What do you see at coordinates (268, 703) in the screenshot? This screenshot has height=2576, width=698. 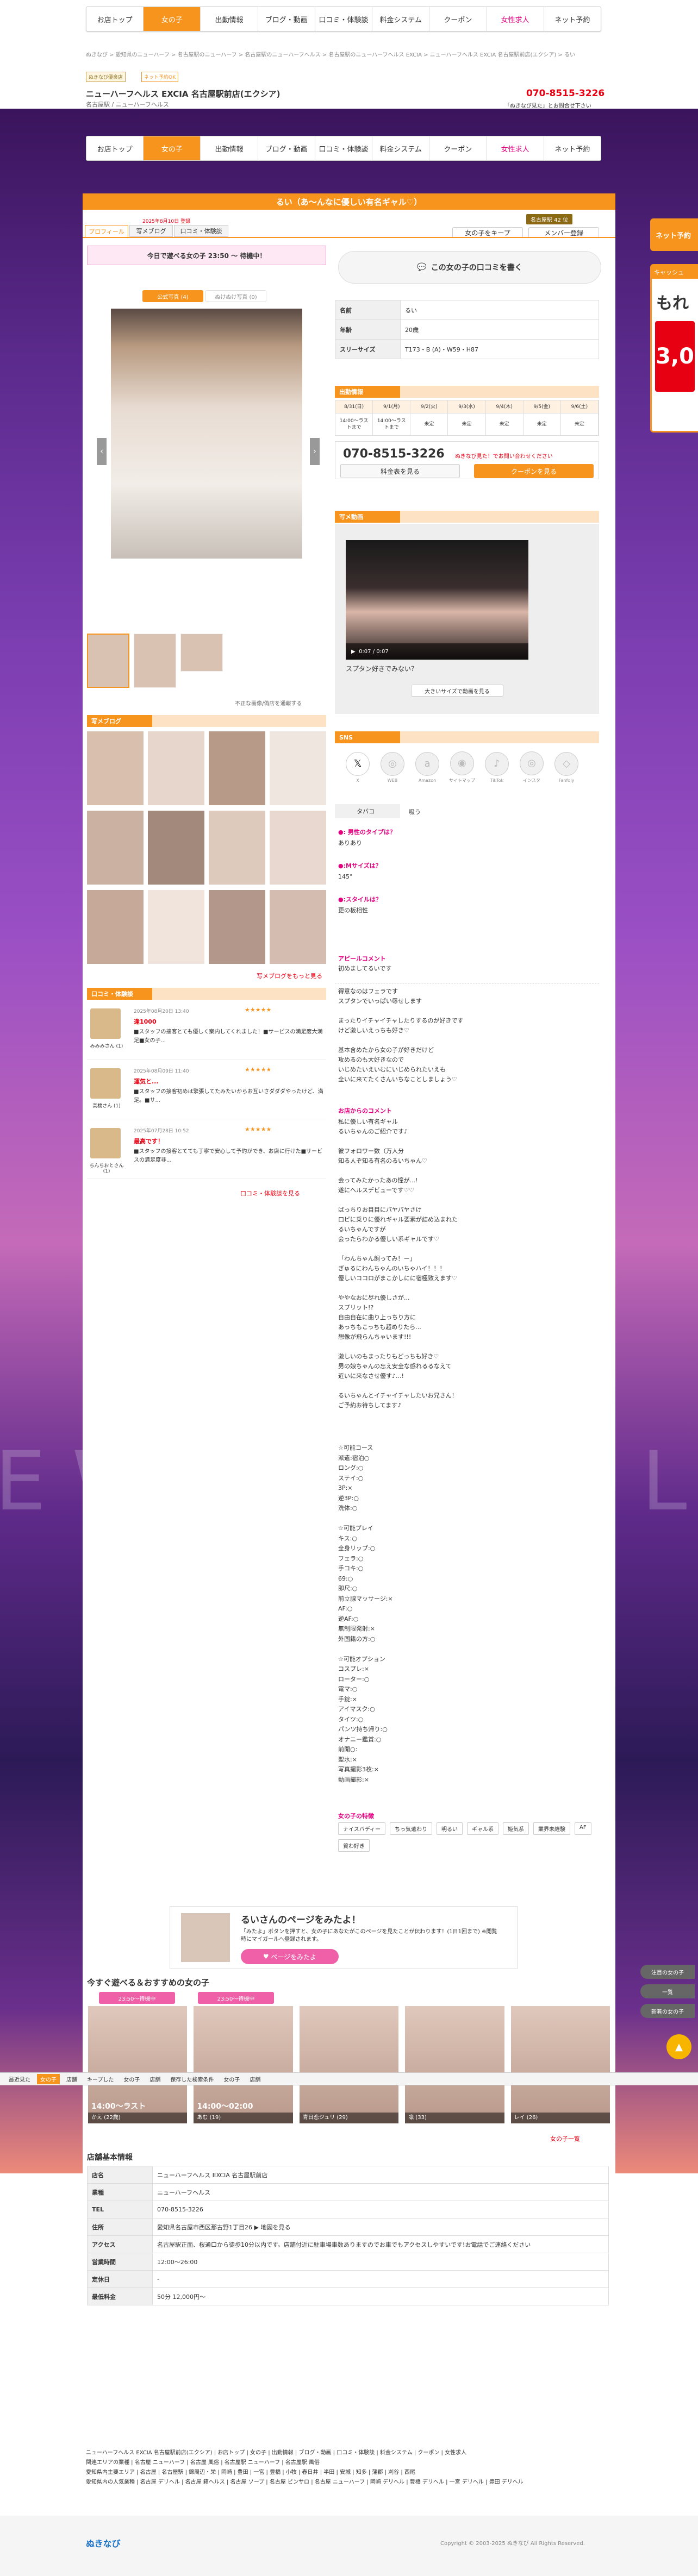 I see `photo-report-link: 不正な画像/偽店を通報する` at bounding box center [268, 703].